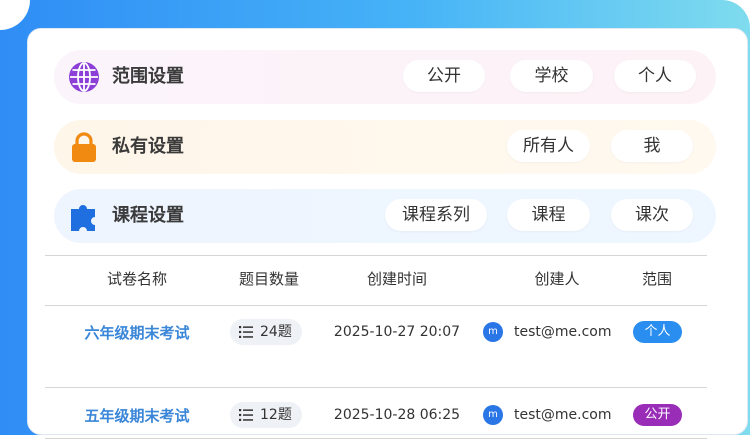  Describe the element at coordinates (148, 146) in the screenshot. I see `private-settings-label: 私有设置` at that location.